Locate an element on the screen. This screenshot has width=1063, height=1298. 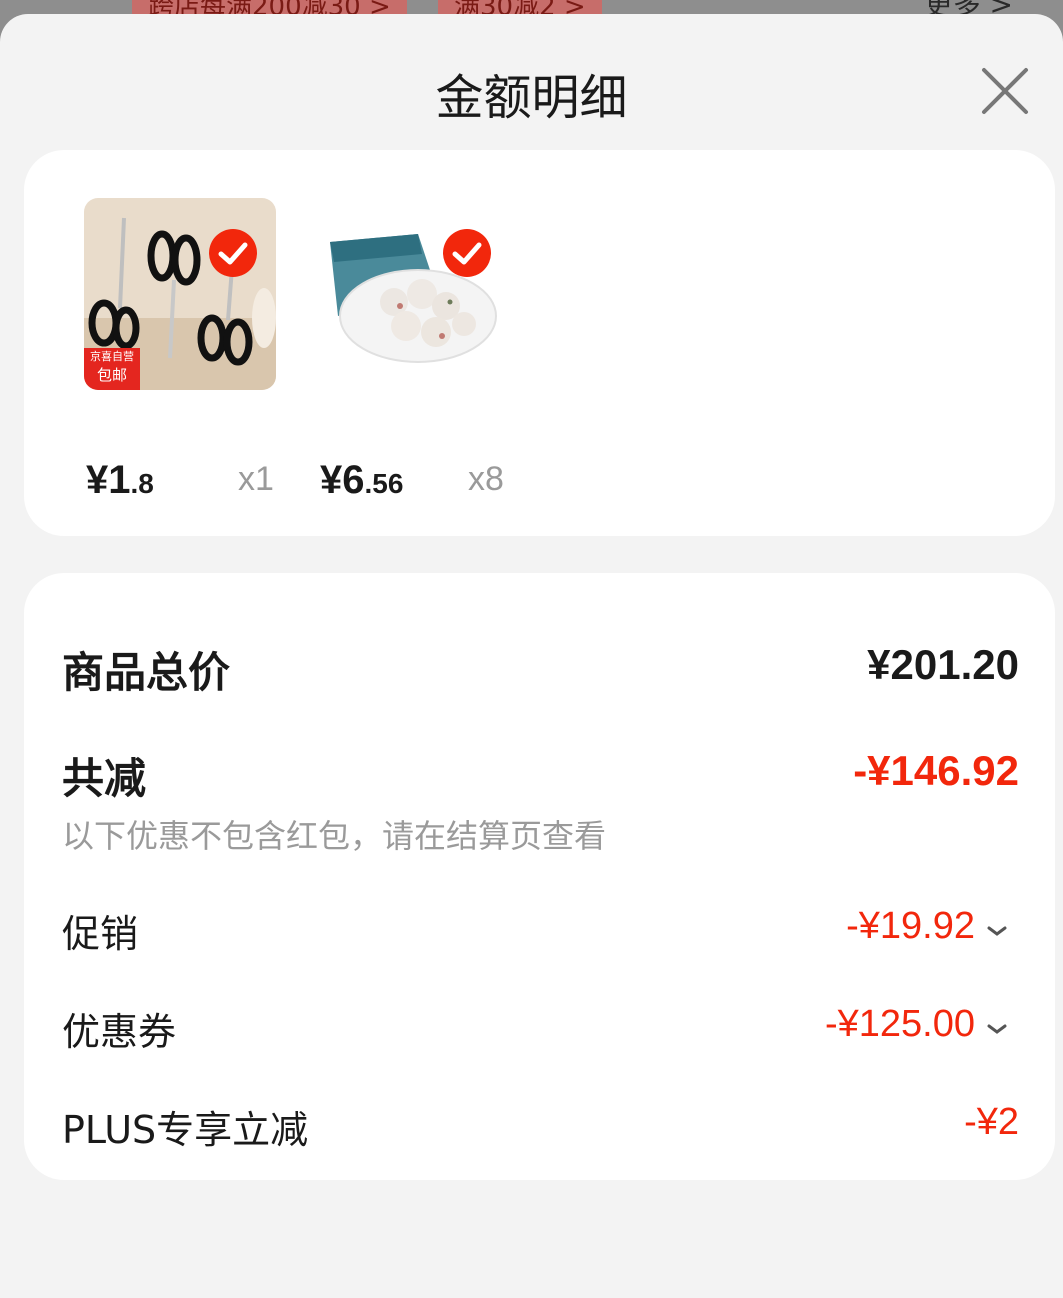
total-discount-value: -¥146.92 is located at coordinates (936, 770).